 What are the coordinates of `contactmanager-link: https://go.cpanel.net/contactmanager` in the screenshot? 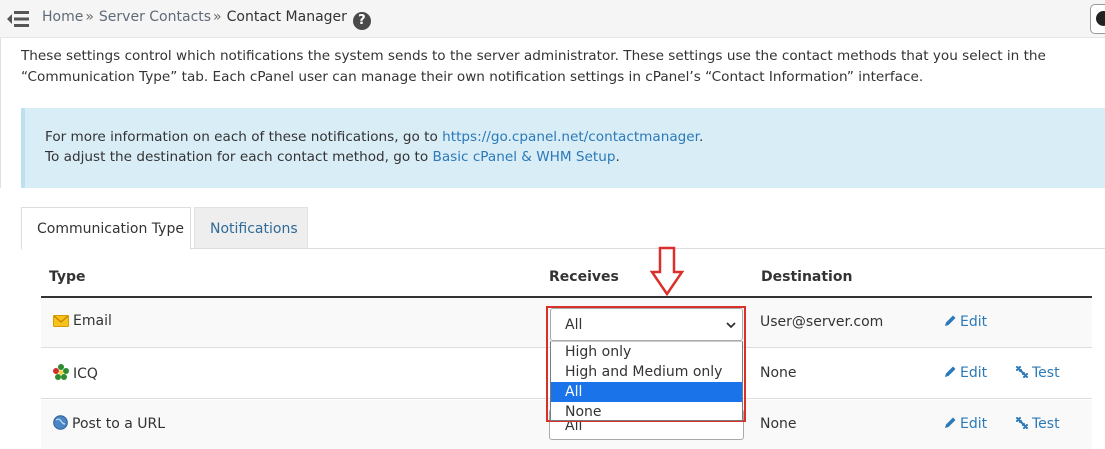 It's located at (570, 137).